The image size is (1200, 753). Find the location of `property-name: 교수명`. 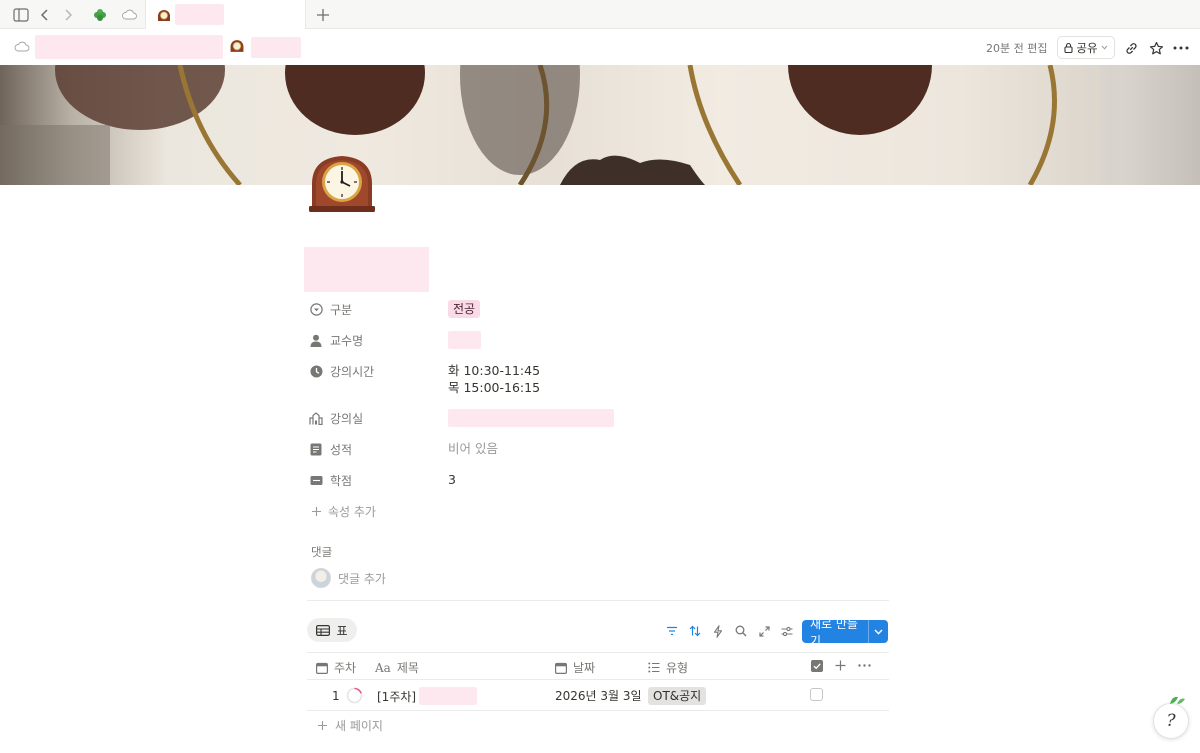

property-name: 교수명 is located at coordinates (378, 340).